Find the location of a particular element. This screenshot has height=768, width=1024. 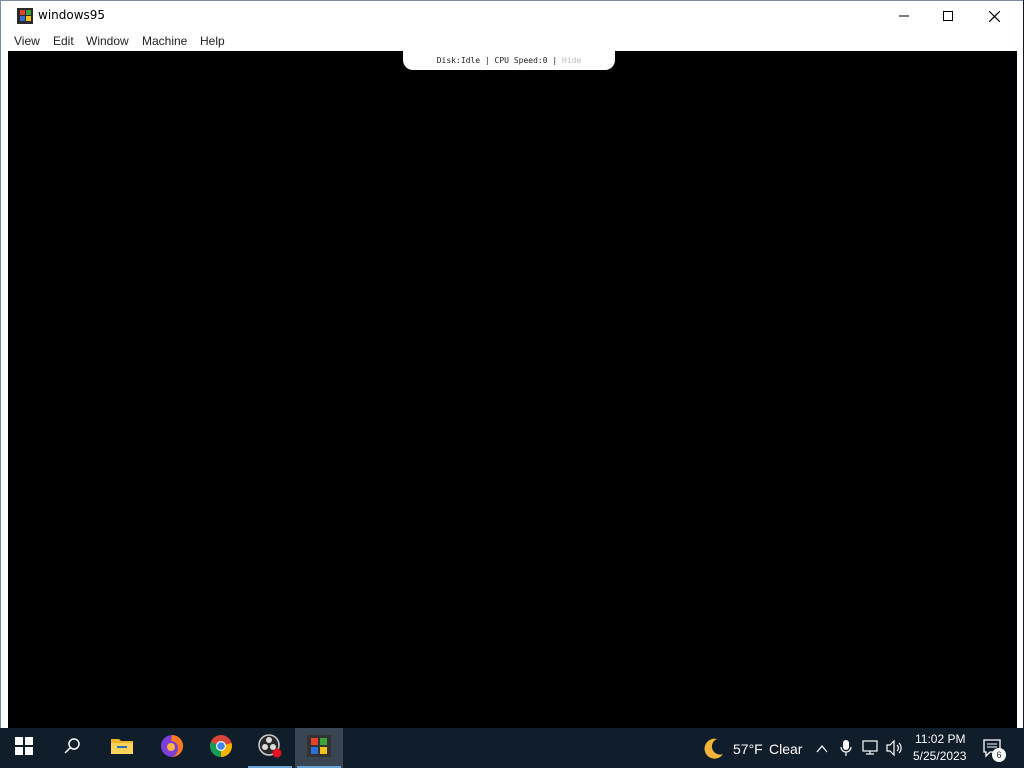

windows-flag-icon is located at coordinates (25, 16).